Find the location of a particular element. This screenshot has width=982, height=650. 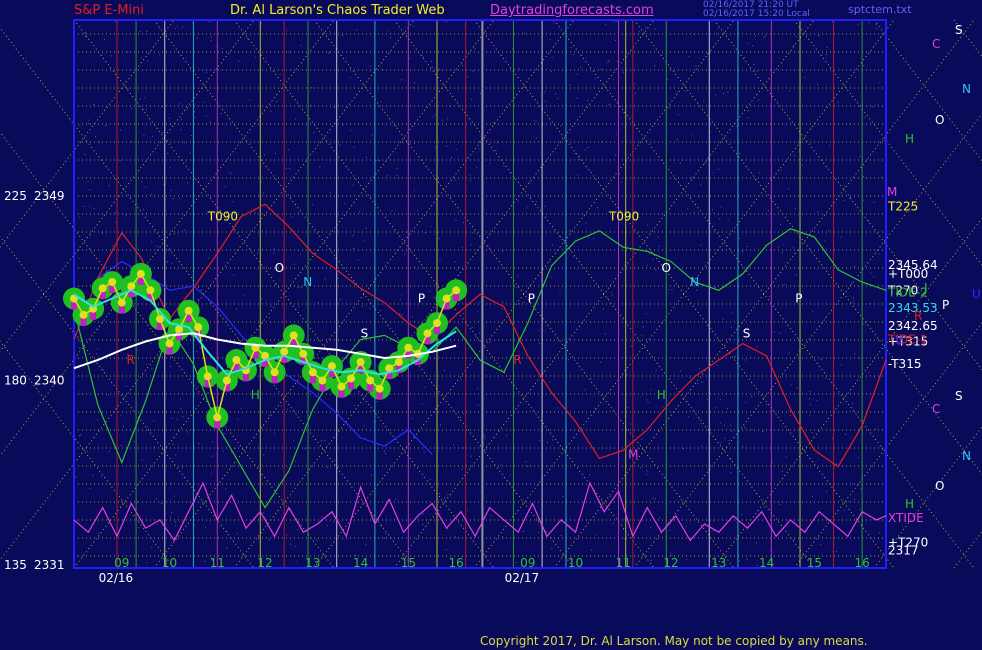

site-url-link: Daytradingforecasts.com is located at coordinates (572, 10).